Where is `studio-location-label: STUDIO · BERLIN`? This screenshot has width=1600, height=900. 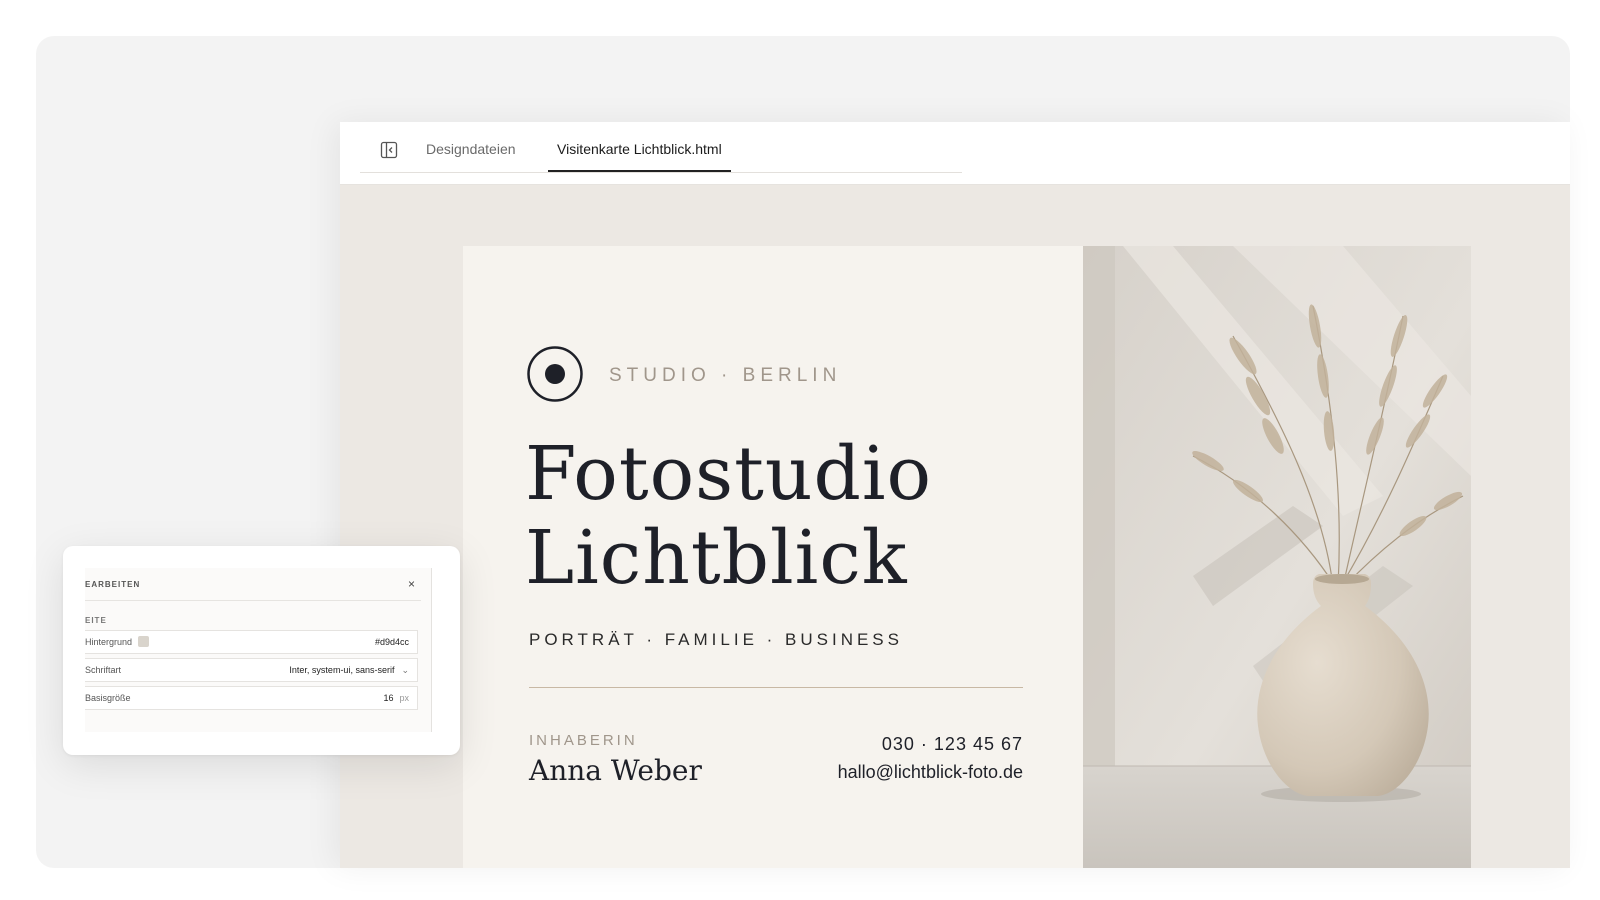
studio-location-label: STUDIO · BERLIN is located at coordinates (725, 375).